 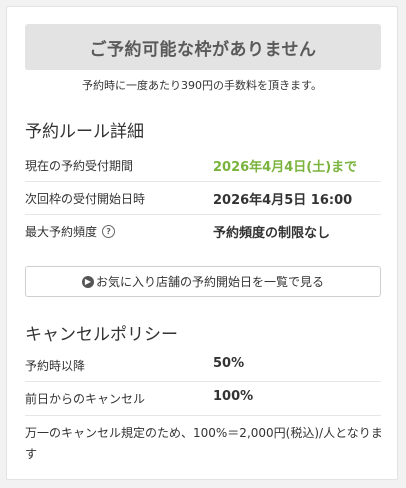 I want to click on no-slots-button: ご予約可能な枠がありません, so click(x=203, y=47).